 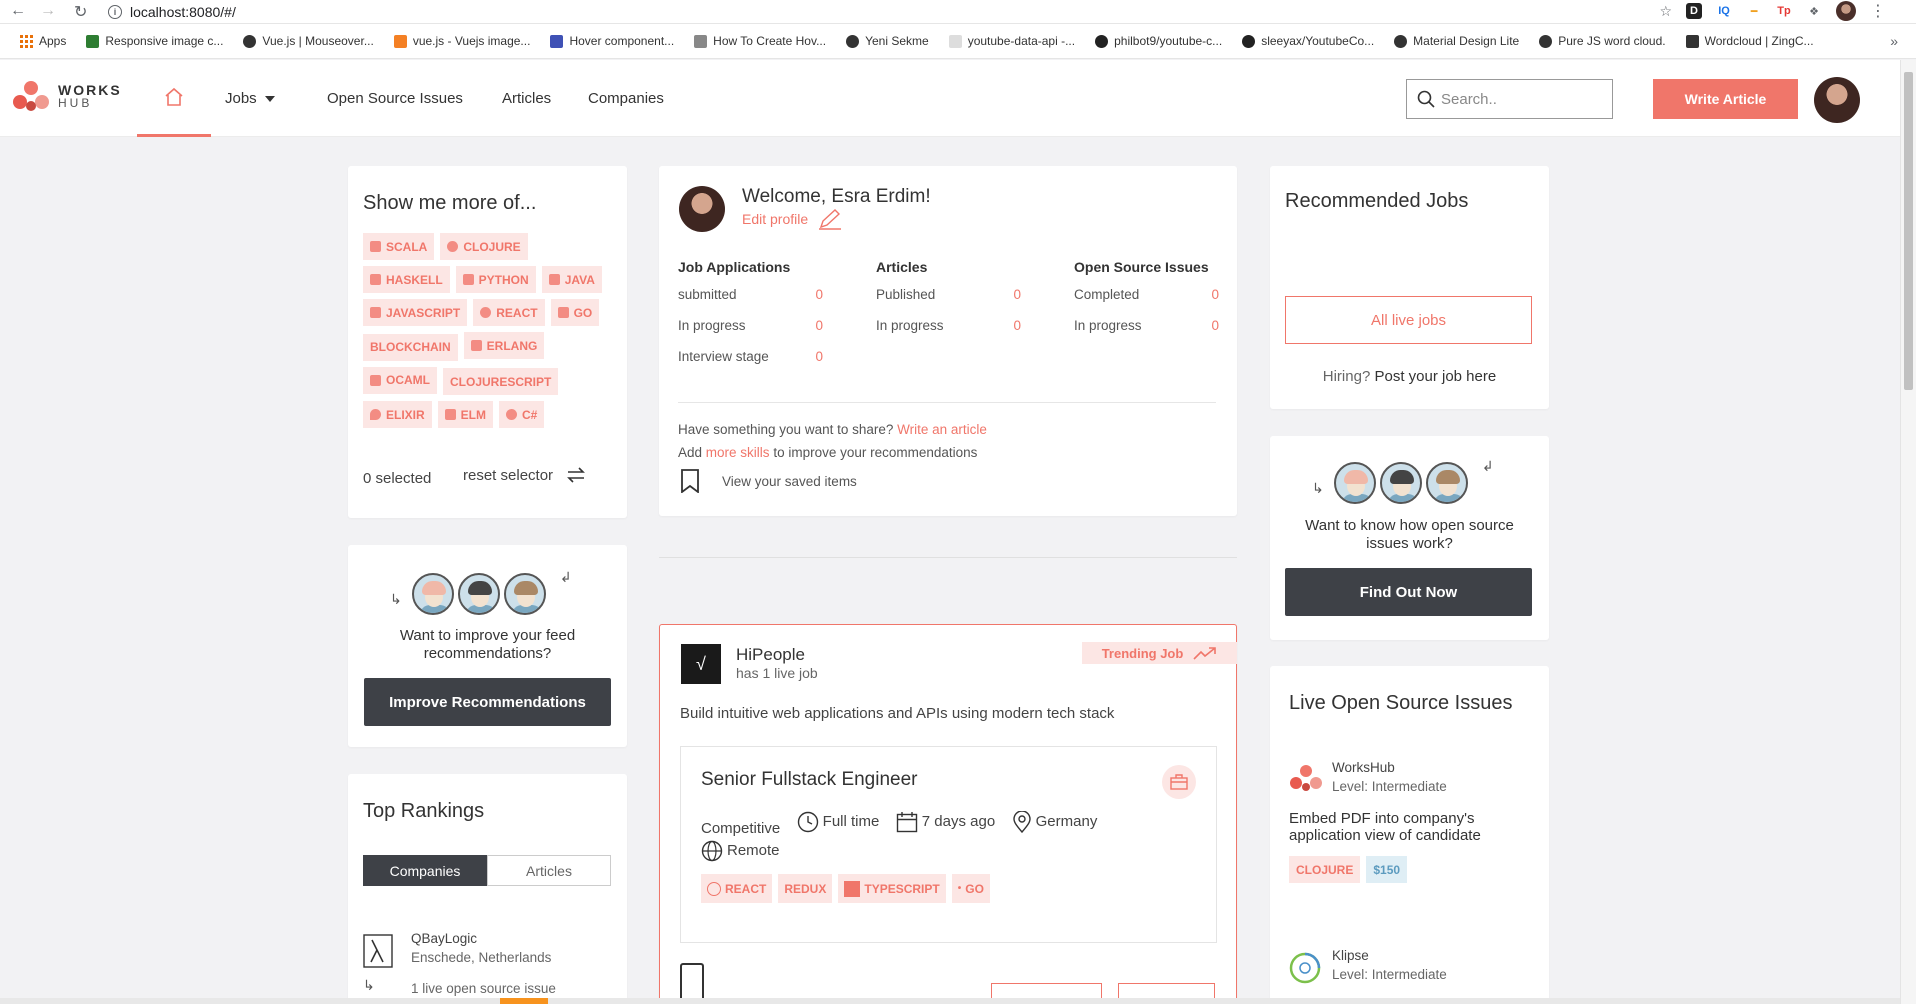 I want to click on python-icon, so click(x=468, y=279).